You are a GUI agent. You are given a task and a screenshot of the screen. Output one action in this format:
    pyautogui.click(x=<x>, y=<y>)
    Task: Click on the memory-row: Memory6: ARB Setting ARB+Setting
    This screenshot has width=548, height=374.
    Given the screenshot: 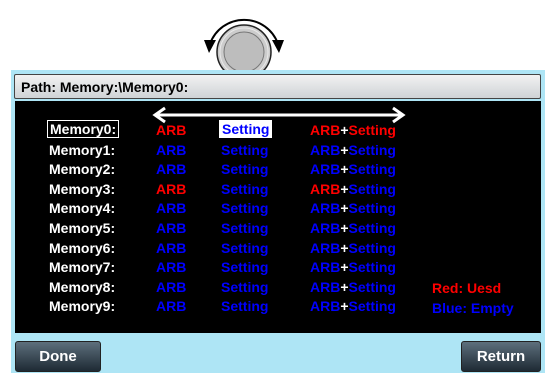 What is the action you would take?
    pyautogui.click(x=278, y=249)
    